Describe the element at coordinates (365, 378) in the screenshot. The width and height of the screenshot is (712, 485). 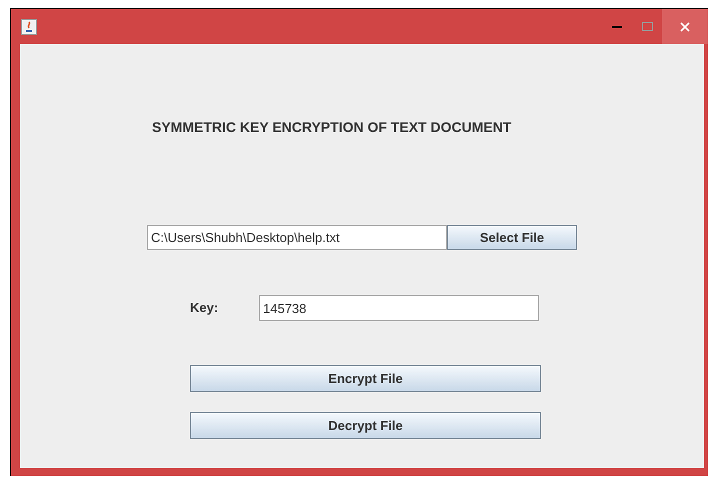
I see `encrypt-file-button: Encrypt File` at that location.